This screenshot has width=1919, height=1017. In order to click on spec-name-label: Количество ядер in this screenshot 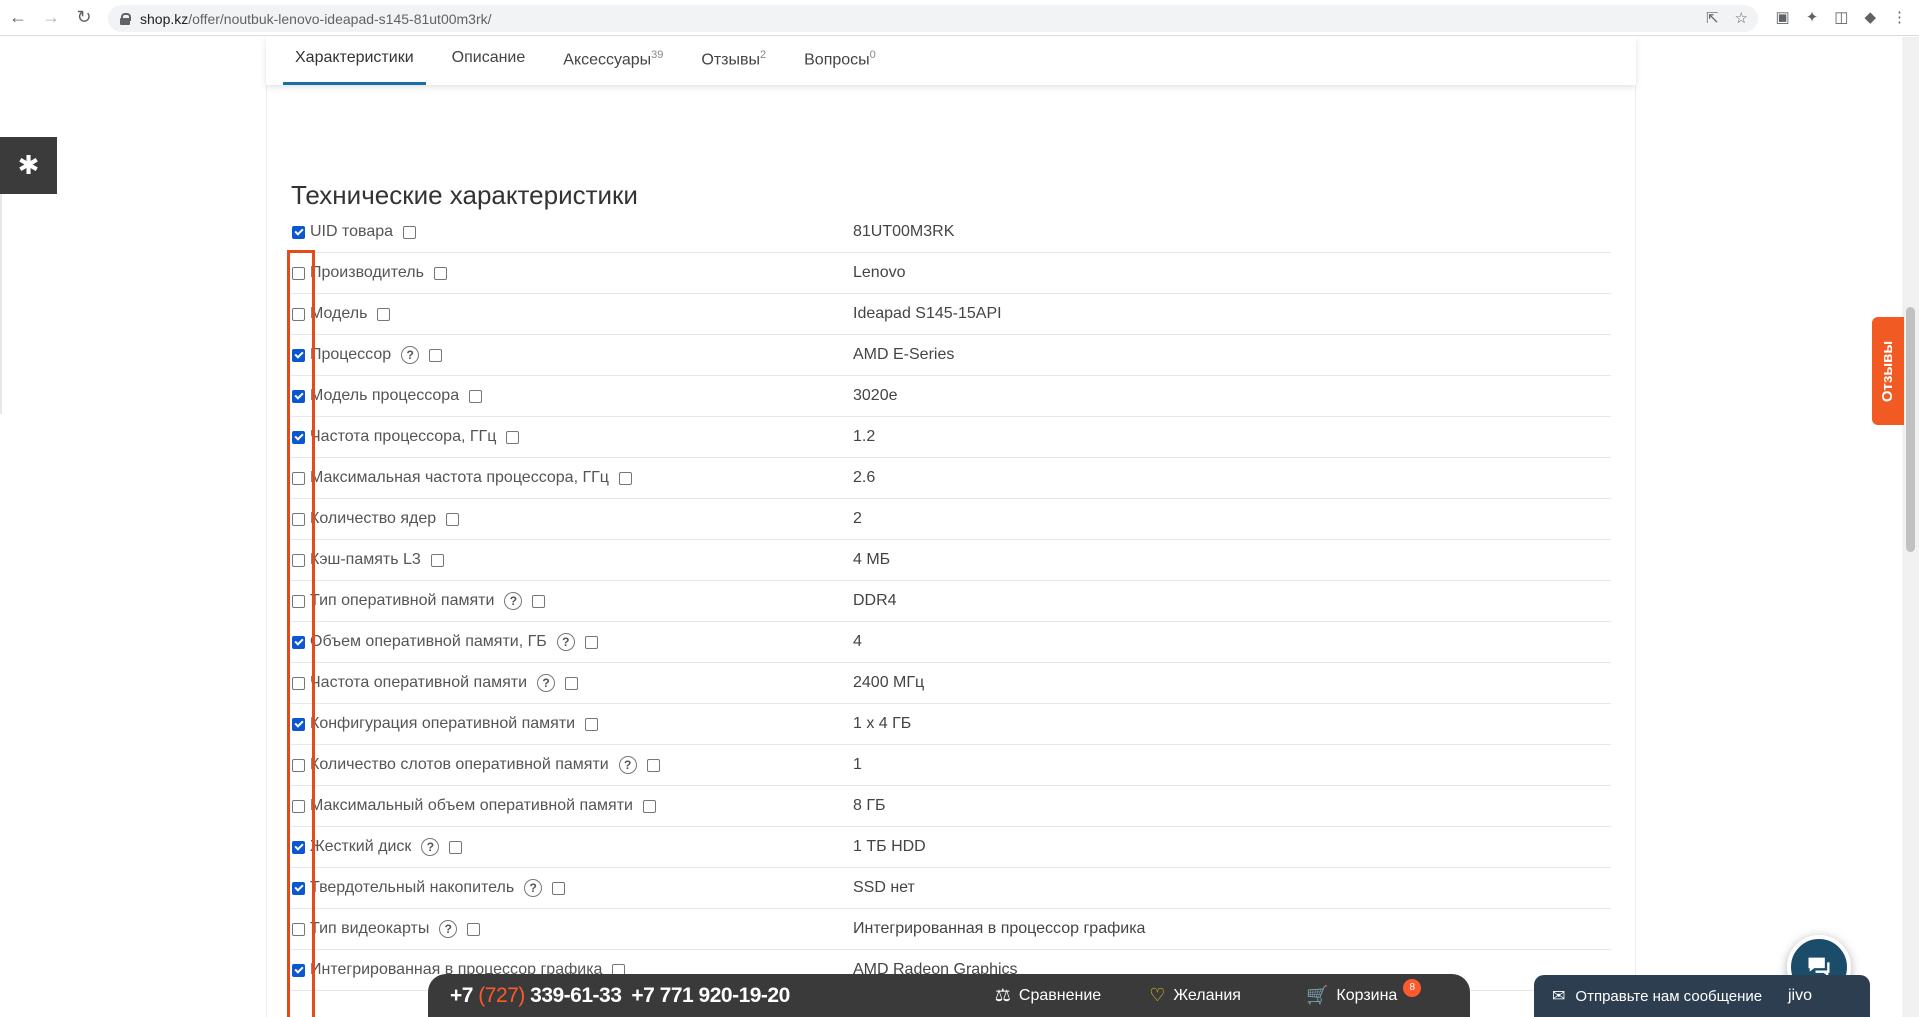, I will do `click(373, 518)`.